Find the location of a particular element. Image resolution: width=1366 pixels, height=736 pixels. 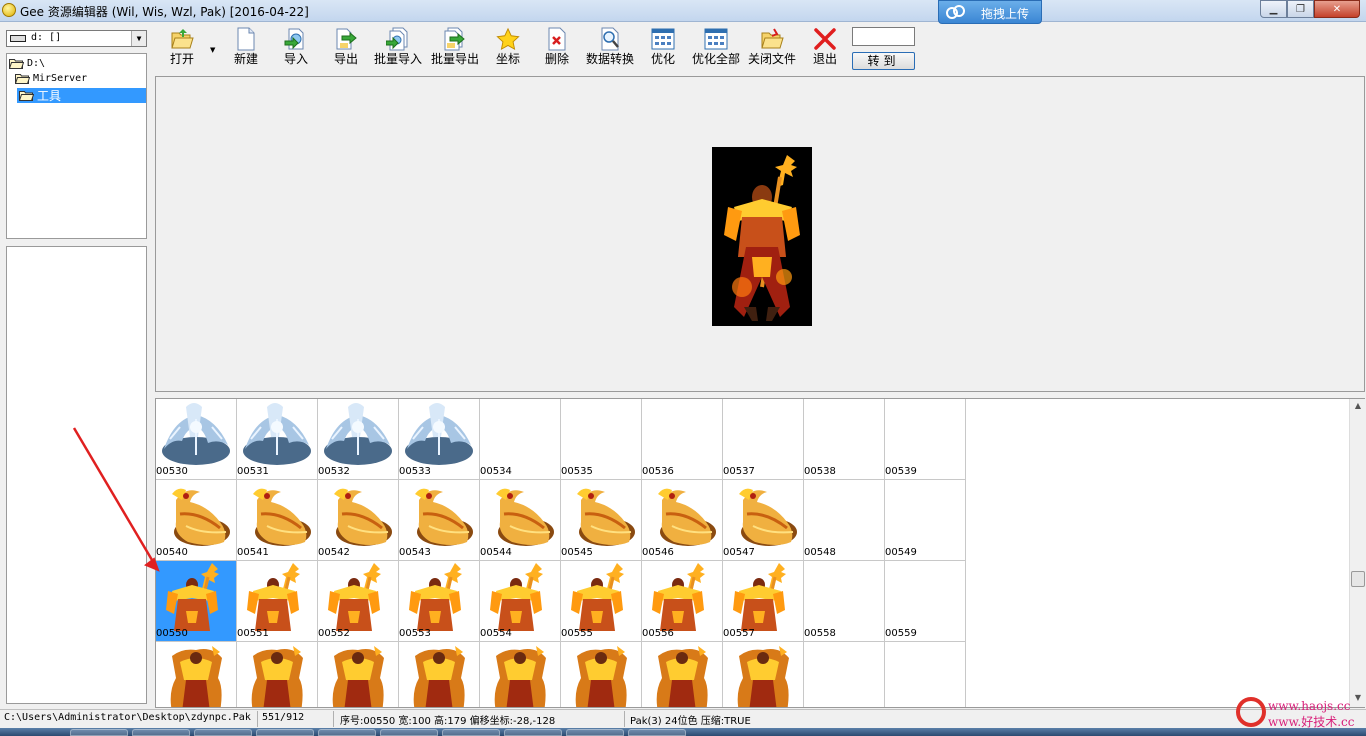

thumbnail-cell: 00547 is located at coordinates (763, 520).